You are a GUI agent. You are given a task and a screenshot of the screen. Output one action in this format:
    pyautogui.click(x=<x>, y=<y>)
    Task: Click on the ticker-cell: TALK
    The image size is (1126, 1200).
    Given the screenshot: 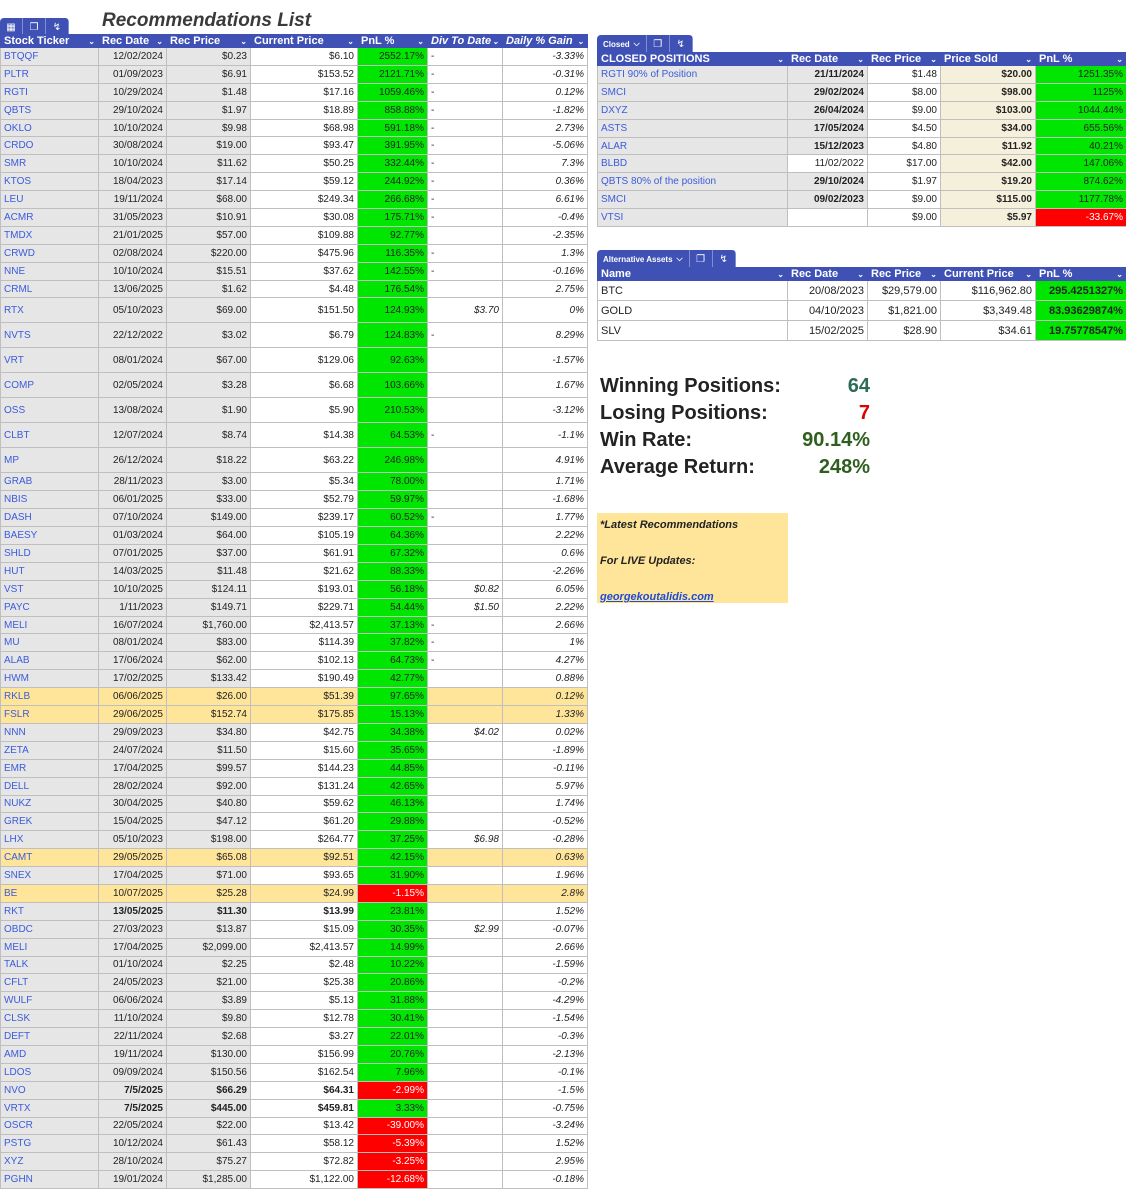 What is the action you would take?
    pyautogui.click(x=49, y=965)
    